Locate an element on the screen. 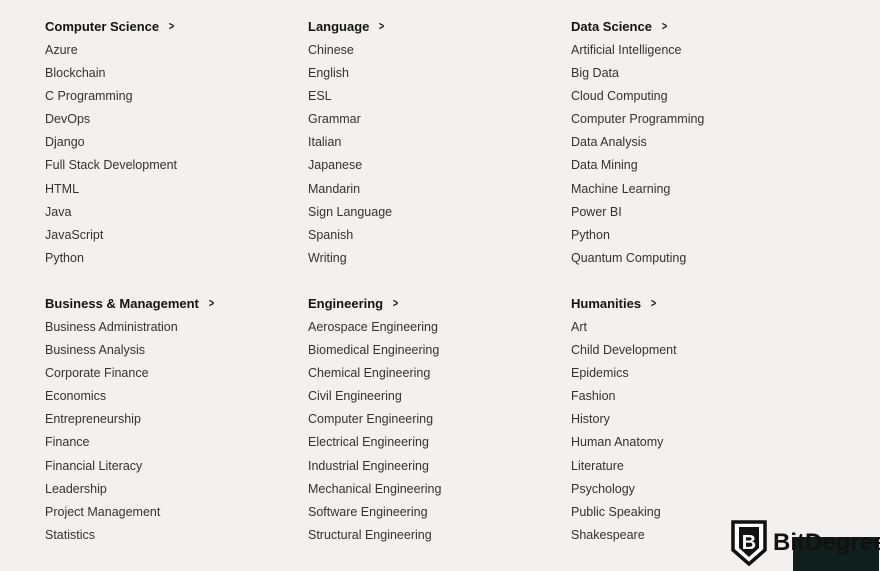 The width and height of the screenshot is (880, 571). category-item-link: Project Management is located at coordinates (170, 512).